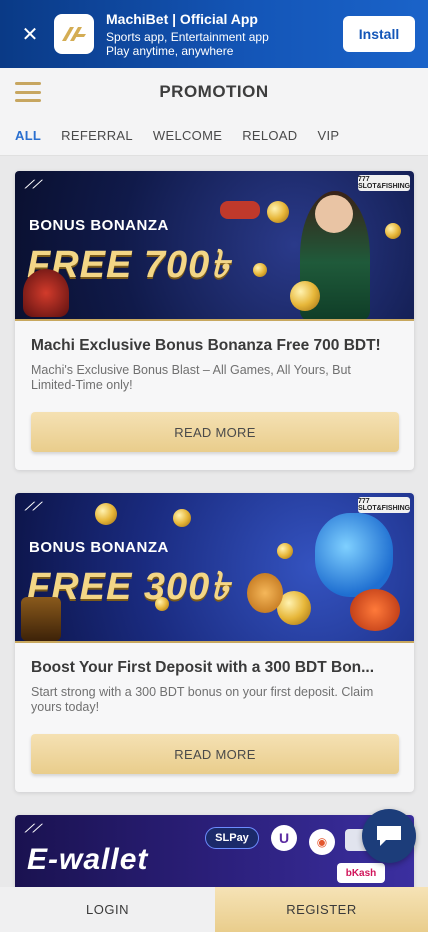 The width and height of the screenshot is (428, 932). What do you see at coordinates (265, 593) in the screenshot?
I see `fish-character-icon` at bounding box center [265, 593].